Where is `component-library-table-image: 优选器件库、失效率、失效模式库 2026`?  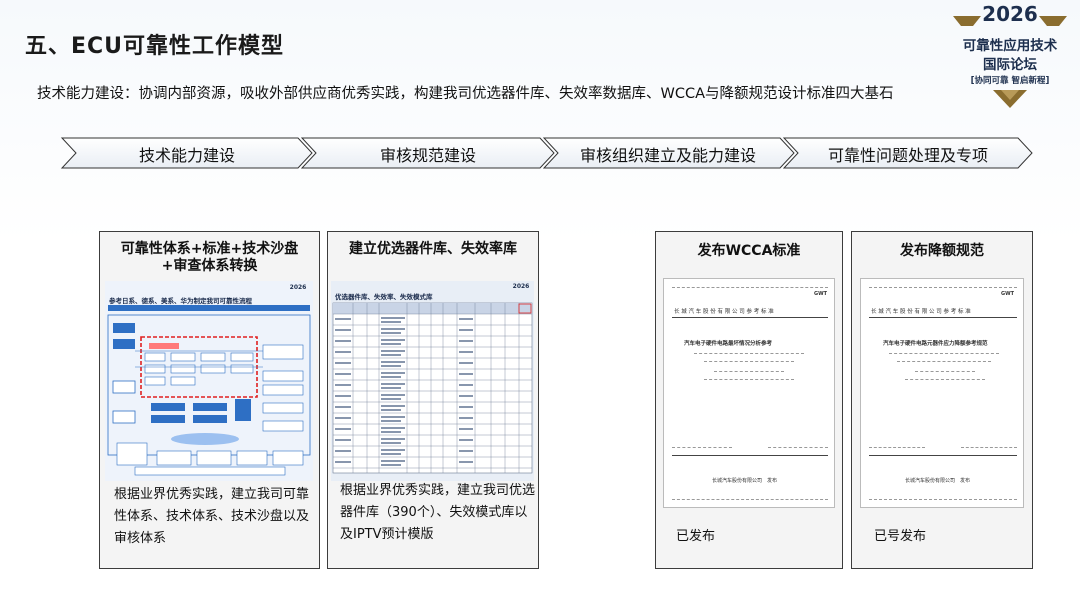
component-library-table-image: 优选器件库、失效率、失效模式库 2026 is located at coordinates (432, 381).